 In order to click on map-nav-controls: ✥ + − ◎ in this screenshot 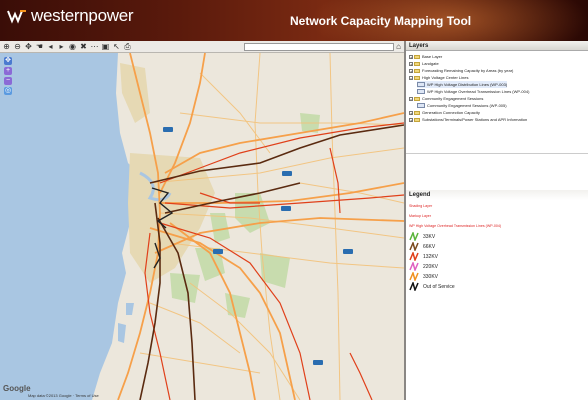, I will do `click(9, 77)`.